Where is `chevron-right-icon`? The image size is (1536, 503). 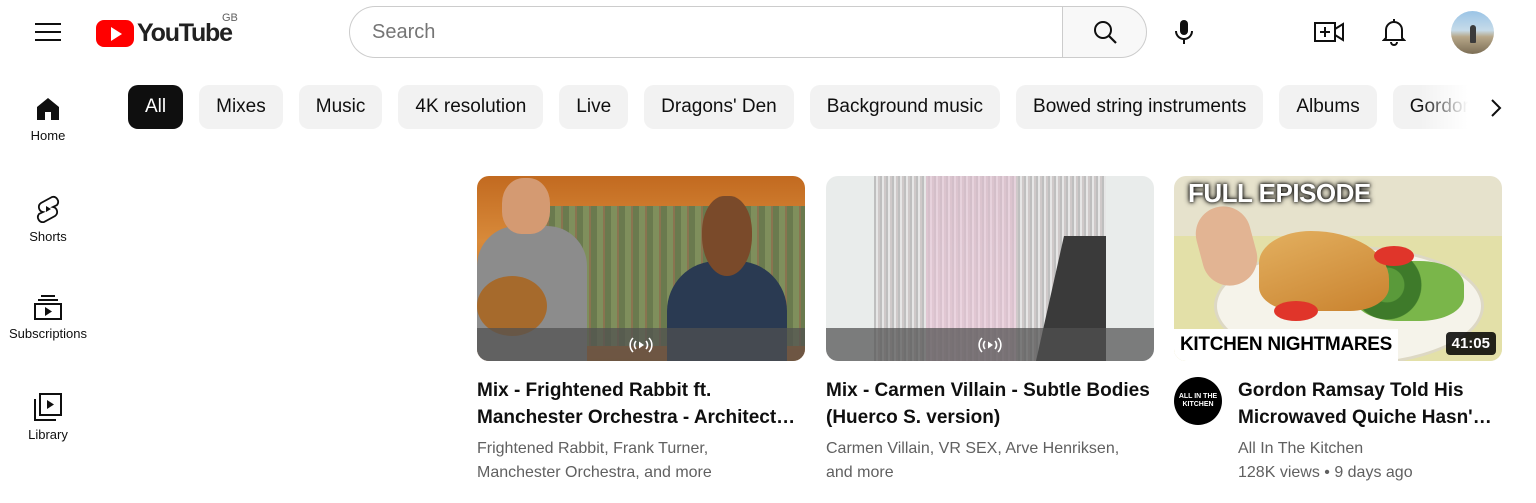
chevron-right-icon is located at coordinates (1496, 108).